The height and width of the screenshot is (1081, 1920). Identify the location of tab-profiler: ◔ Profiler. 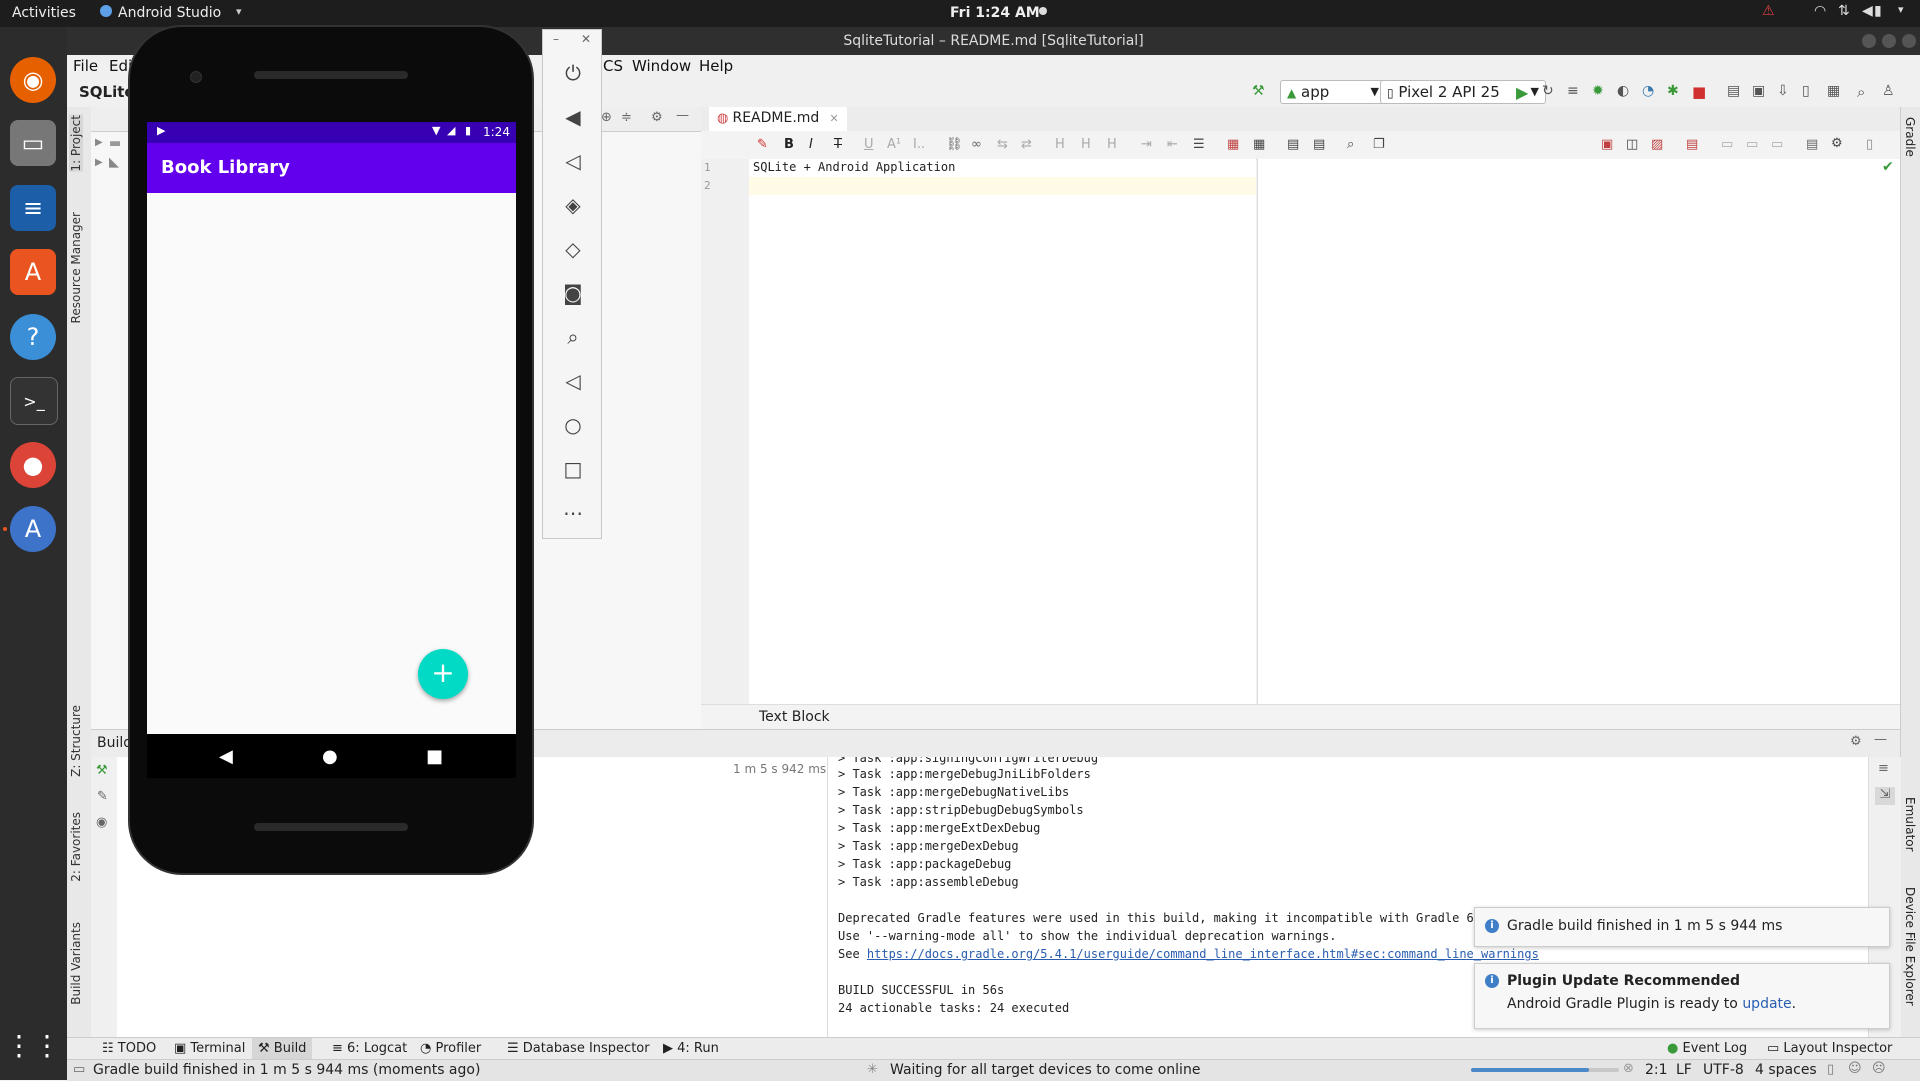
(450, 1048).